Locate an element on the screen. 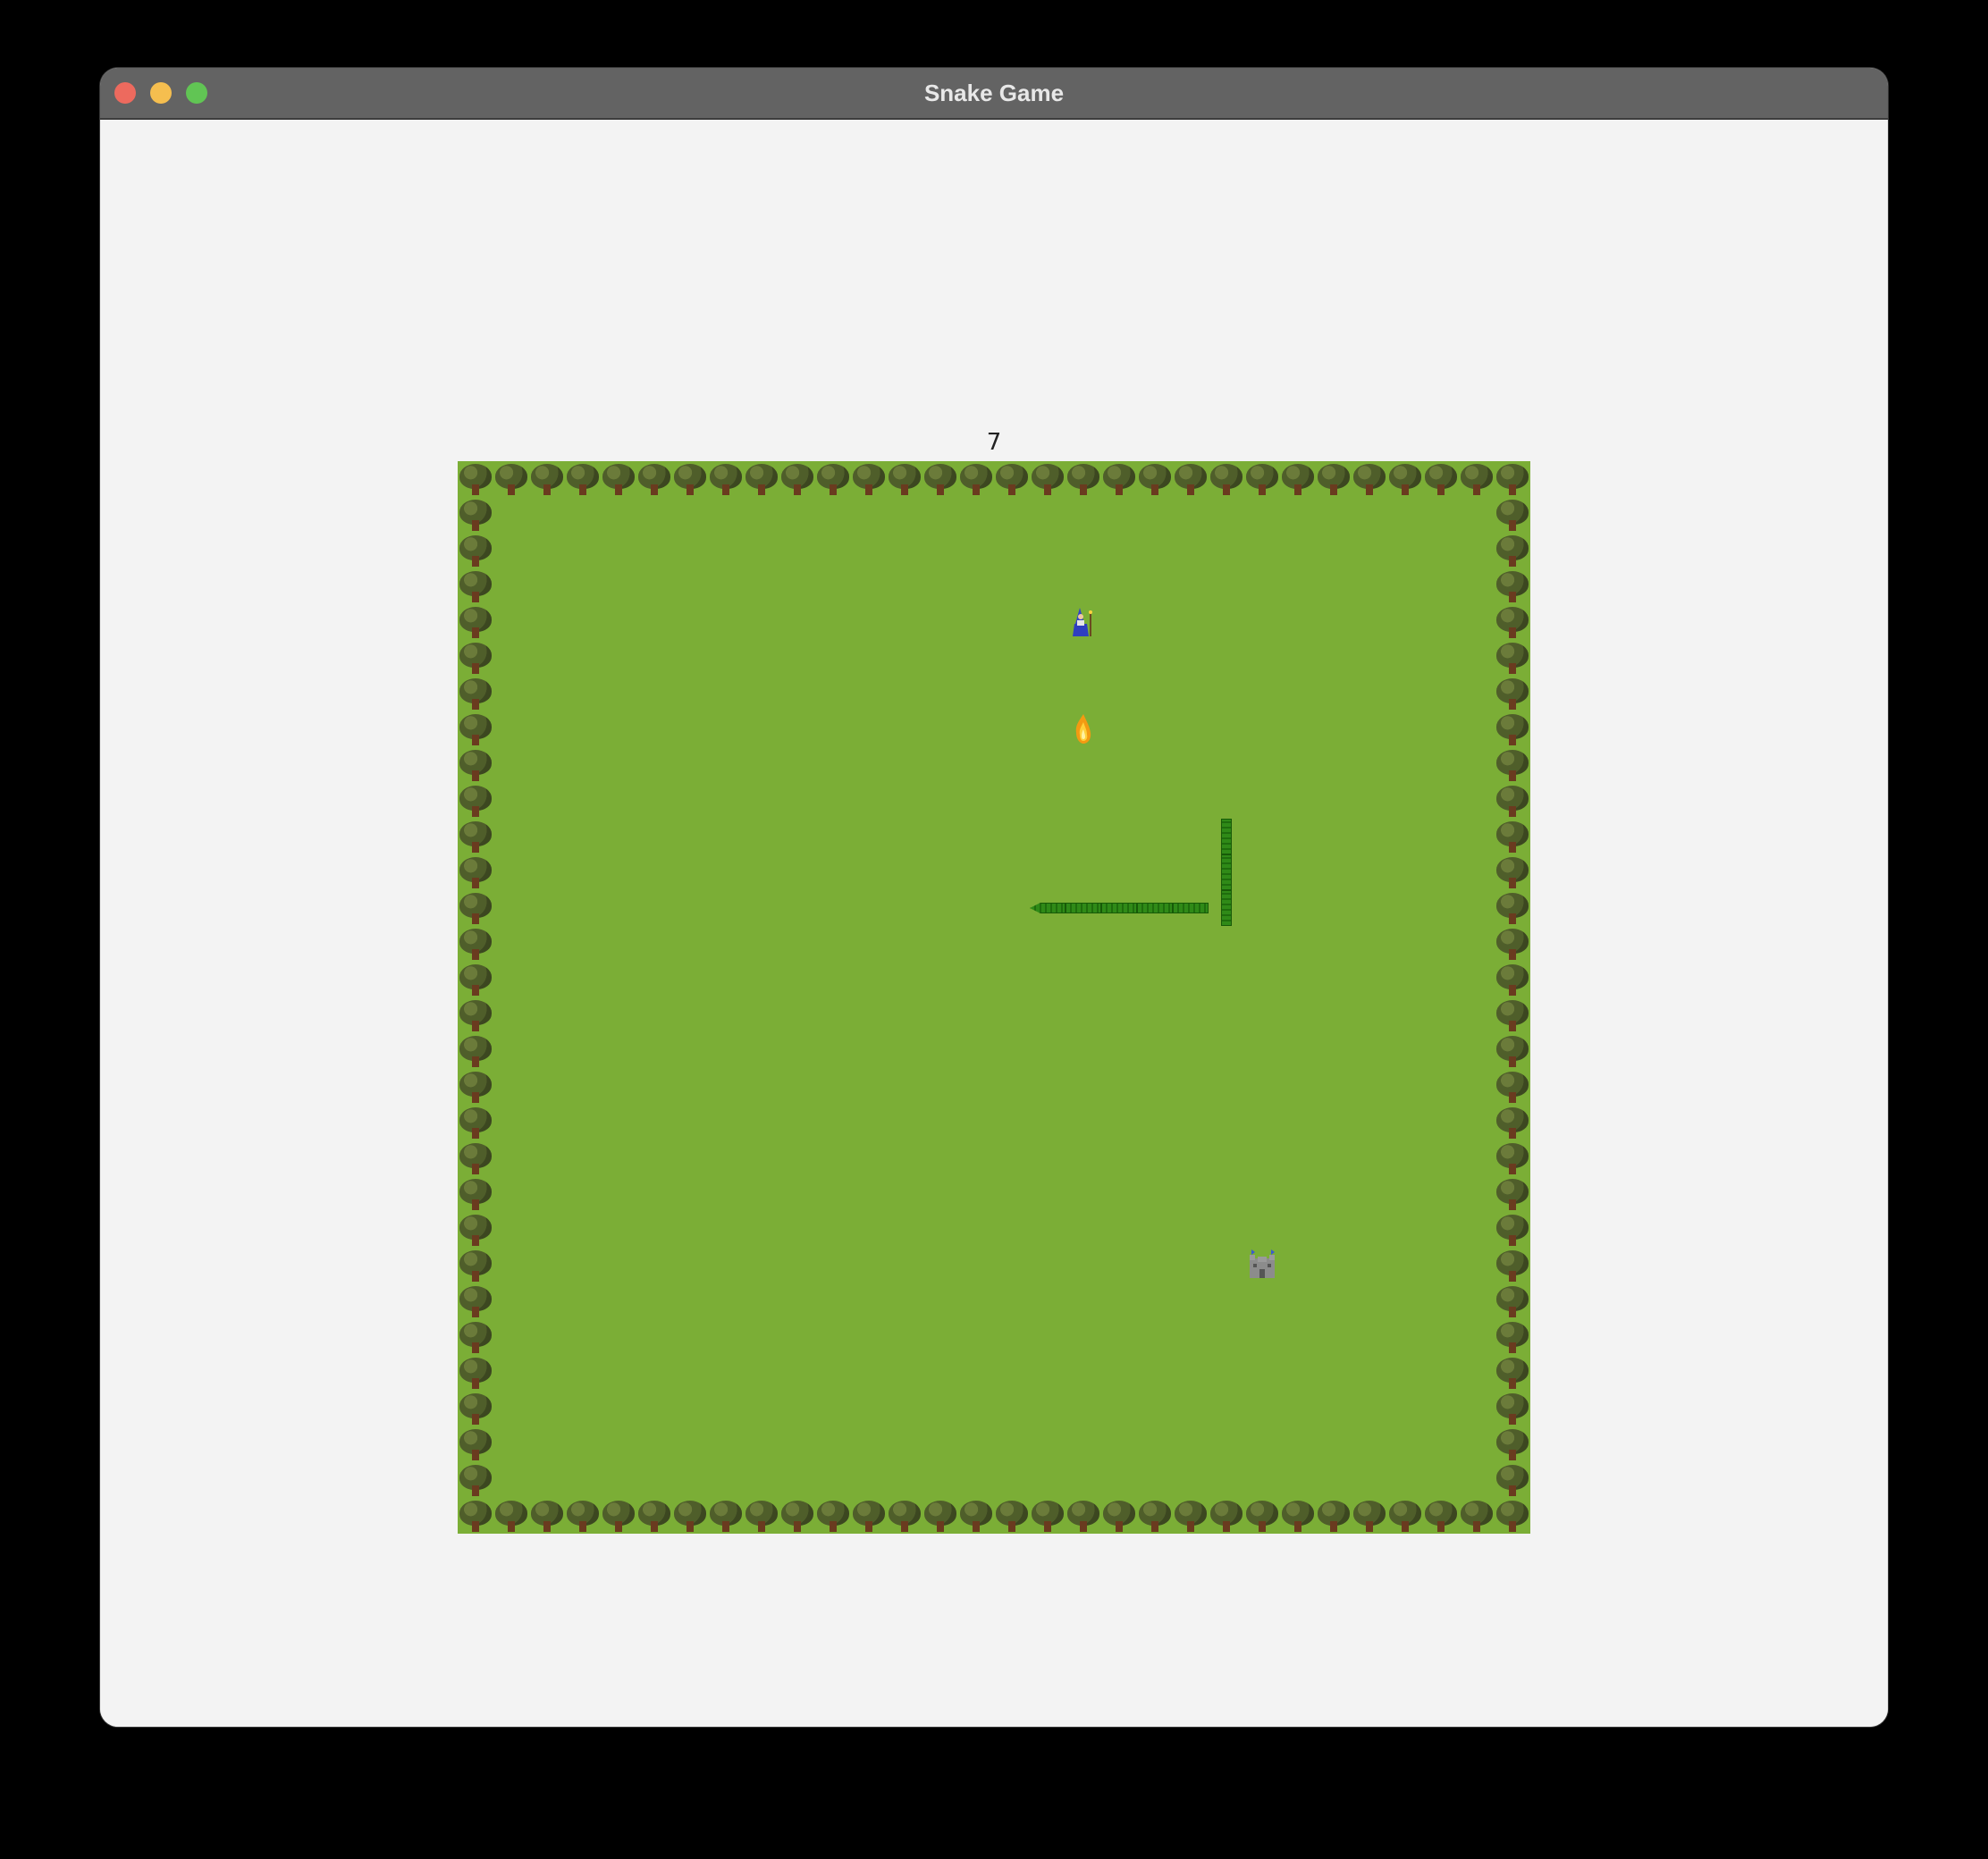 This screenshot has width=1988, height=1859. castle-icon is located at coordinates (1262, 1264).